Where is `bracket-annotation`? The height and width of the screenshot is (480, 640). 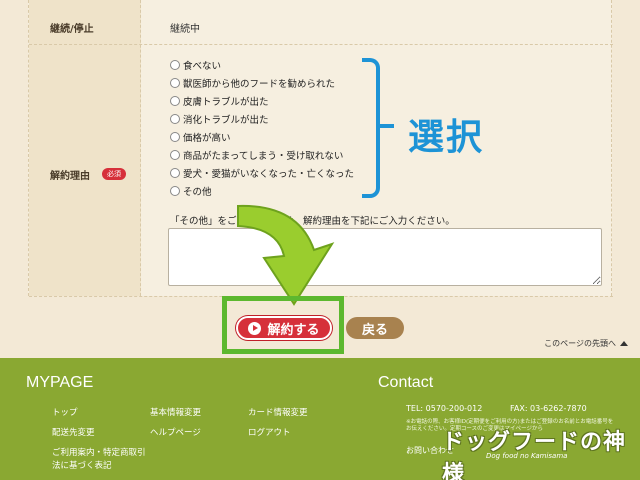 bracket-annotation is located at coordinates (371, 128).